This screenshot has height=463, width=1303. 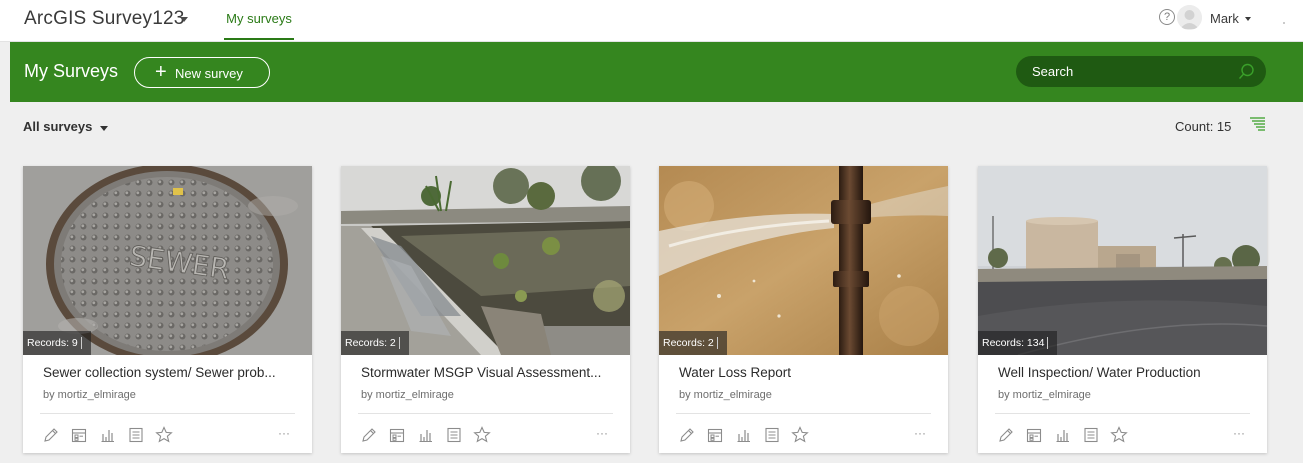 What do you see at coordinates (656, 72) in the screenshot?
I see `page-header: My Surveys + New survey` at bounding box center [656, 72].